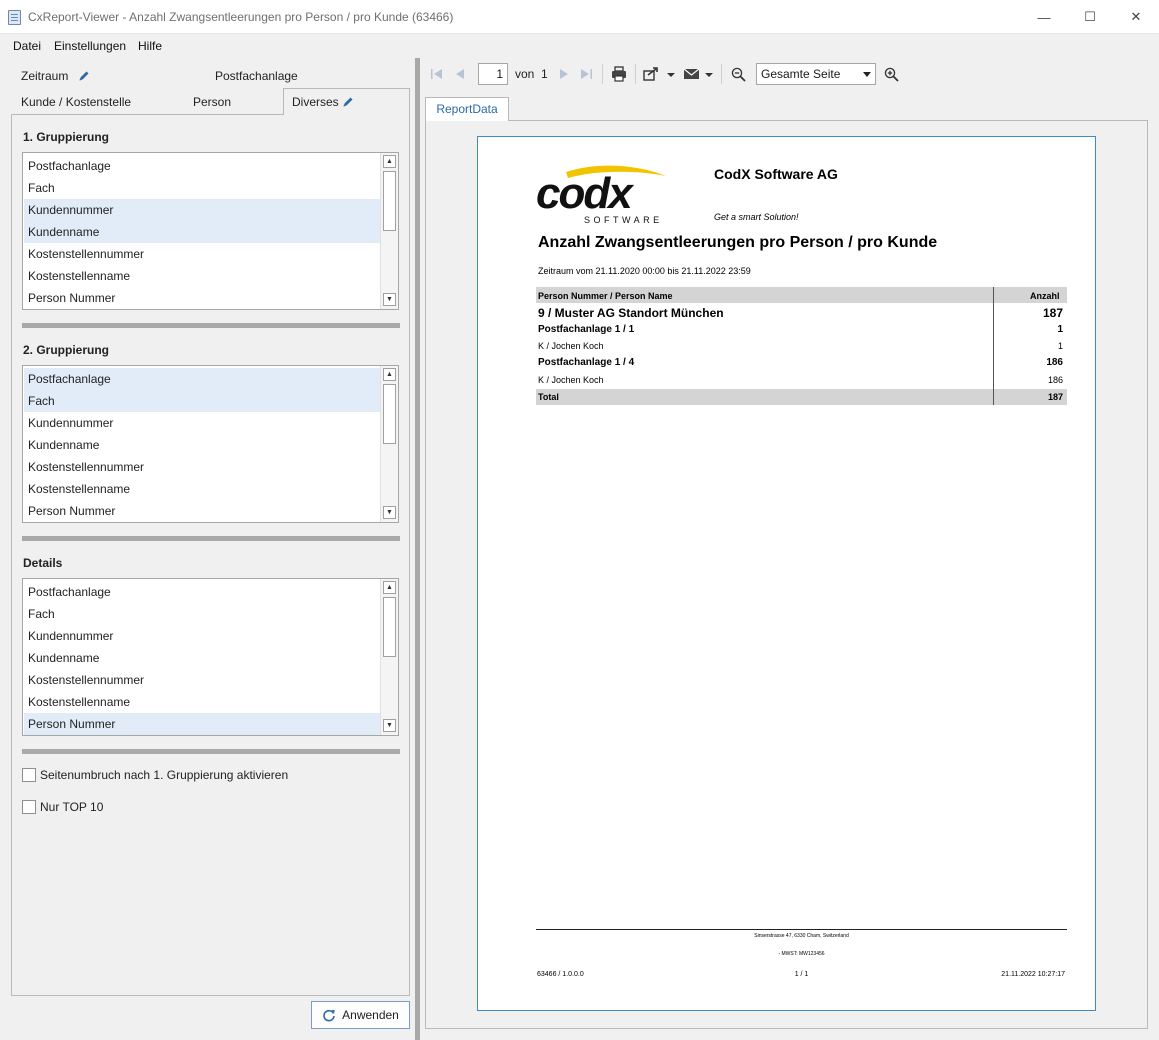 Image resolution: width=1159 pixels, height=1040 pixels. I want to click on table-total-label: Total, so click(548, 397).